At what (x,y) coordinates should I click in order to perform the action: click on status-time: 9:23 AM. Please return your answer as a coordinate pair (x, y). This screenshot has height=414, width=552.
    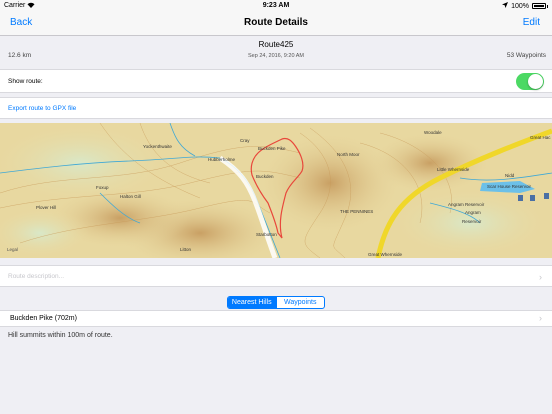
    Looking at the image, I should click on (276, 5).